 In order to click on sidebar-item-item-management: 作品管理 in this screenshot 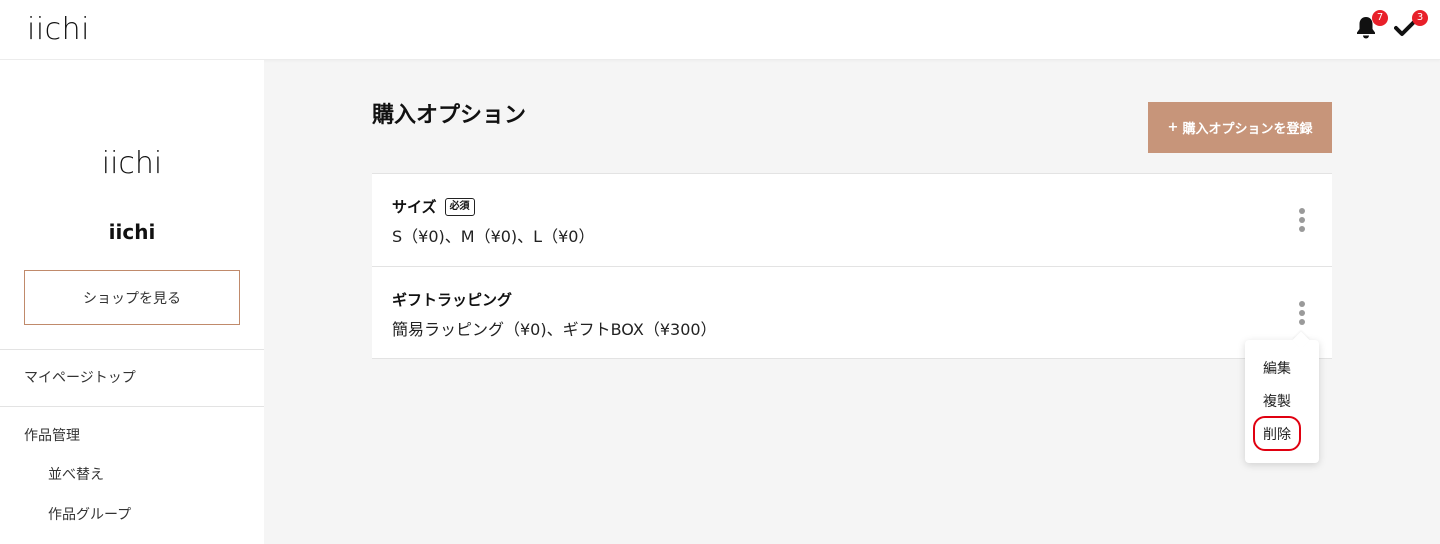, I will do `click(52, 435)`.